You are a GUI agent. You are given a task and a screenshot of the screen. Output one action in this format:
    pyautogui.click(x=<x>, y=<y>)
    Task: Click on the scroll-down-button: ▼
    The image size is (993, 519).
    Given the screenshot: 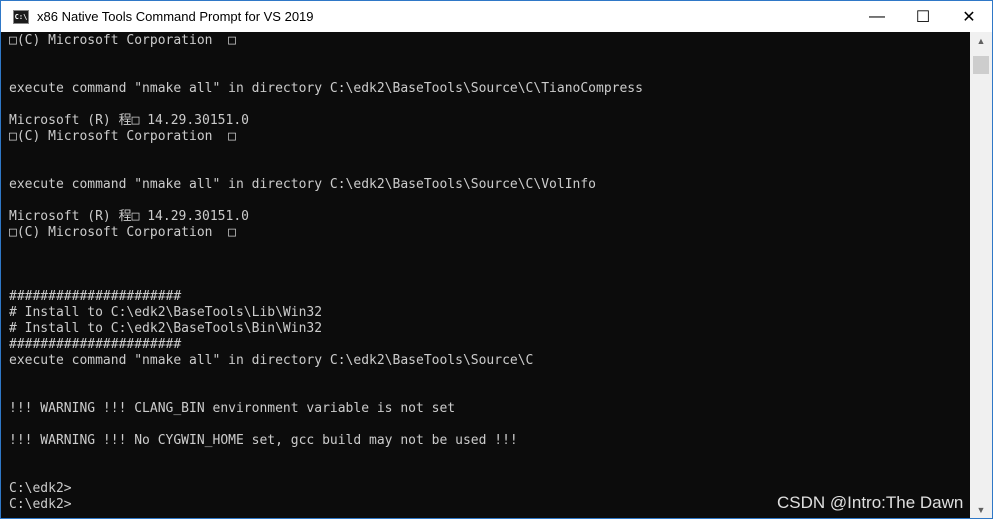 What is the action you would take?
    pyautogui.click(x=981, y=509)
    